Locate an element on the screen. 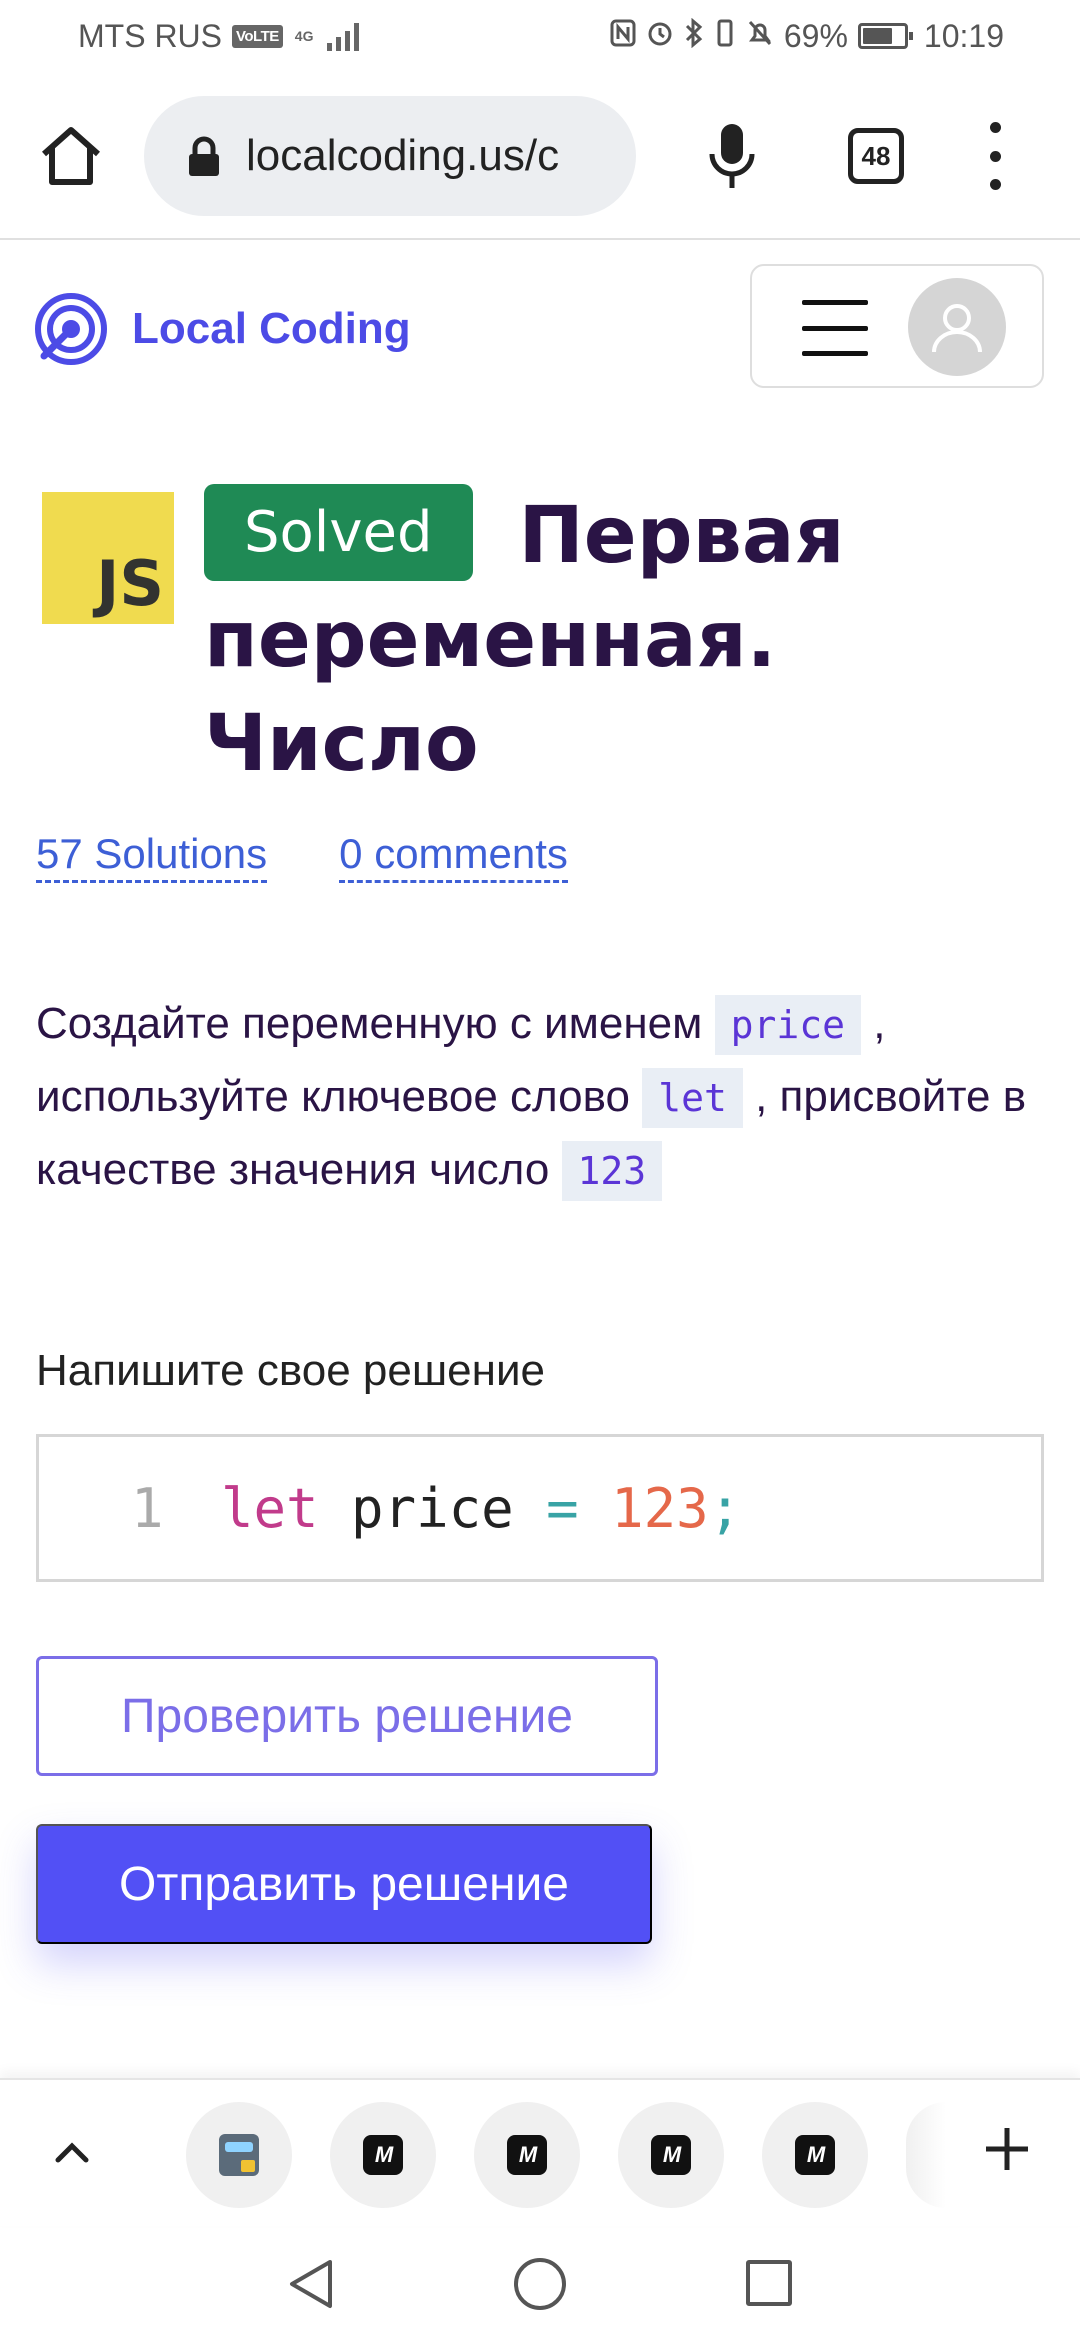 The width and height of the screenshot is (1080, 2340). tab-thumbnail-partial is located at coordinates (926, 2155).